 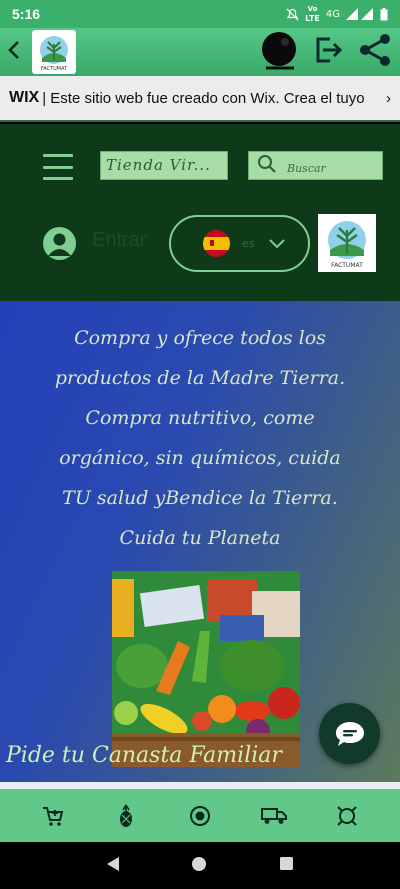 What do you see at coordinates (200, 418) in the screenshot?
I see `hero-line: Compra nutritivo, come` at bounding box center [200, 418].